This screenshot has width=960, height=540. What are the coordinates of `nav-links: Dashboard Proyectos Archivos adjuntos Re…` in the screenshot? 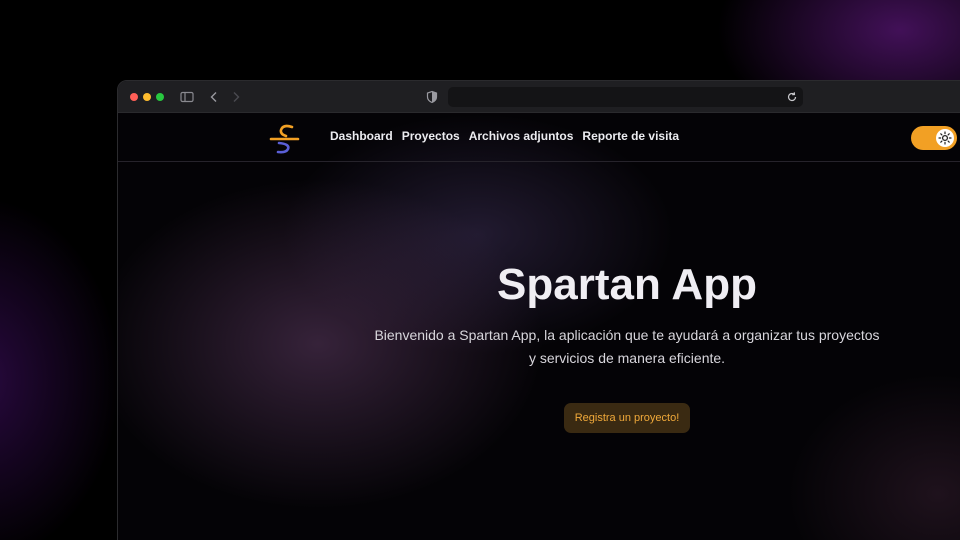 It's located at (504, 136).